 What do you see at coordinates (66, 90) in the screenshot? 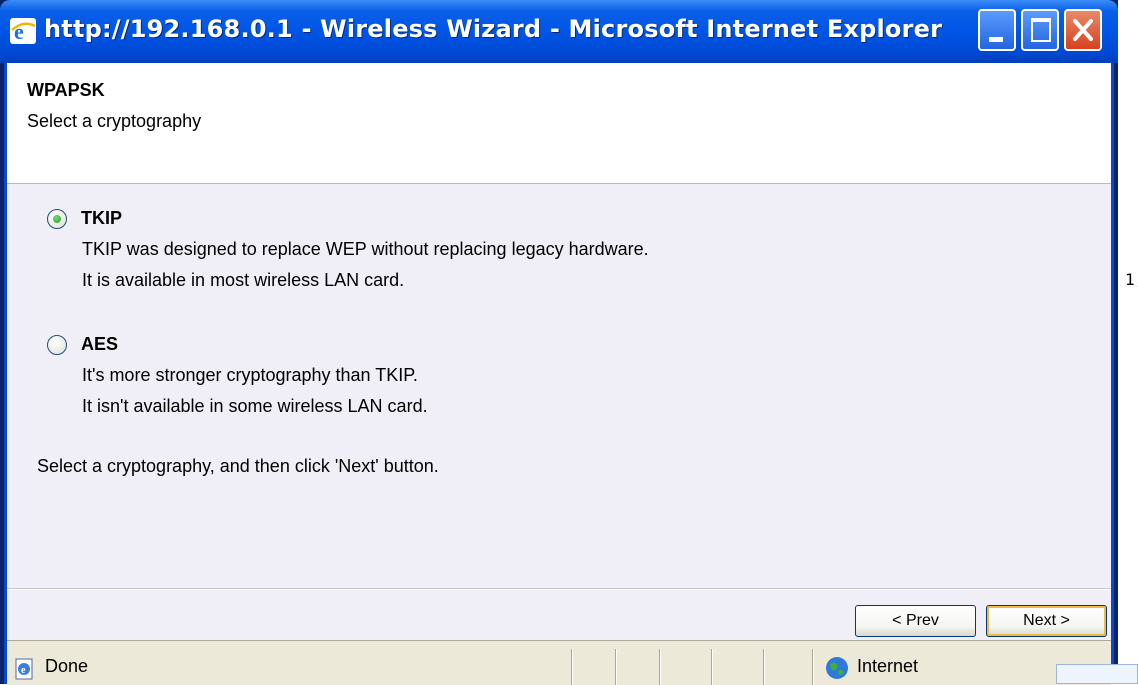
I see `page-title: WPAPSK` at bounding box center [66, 90].